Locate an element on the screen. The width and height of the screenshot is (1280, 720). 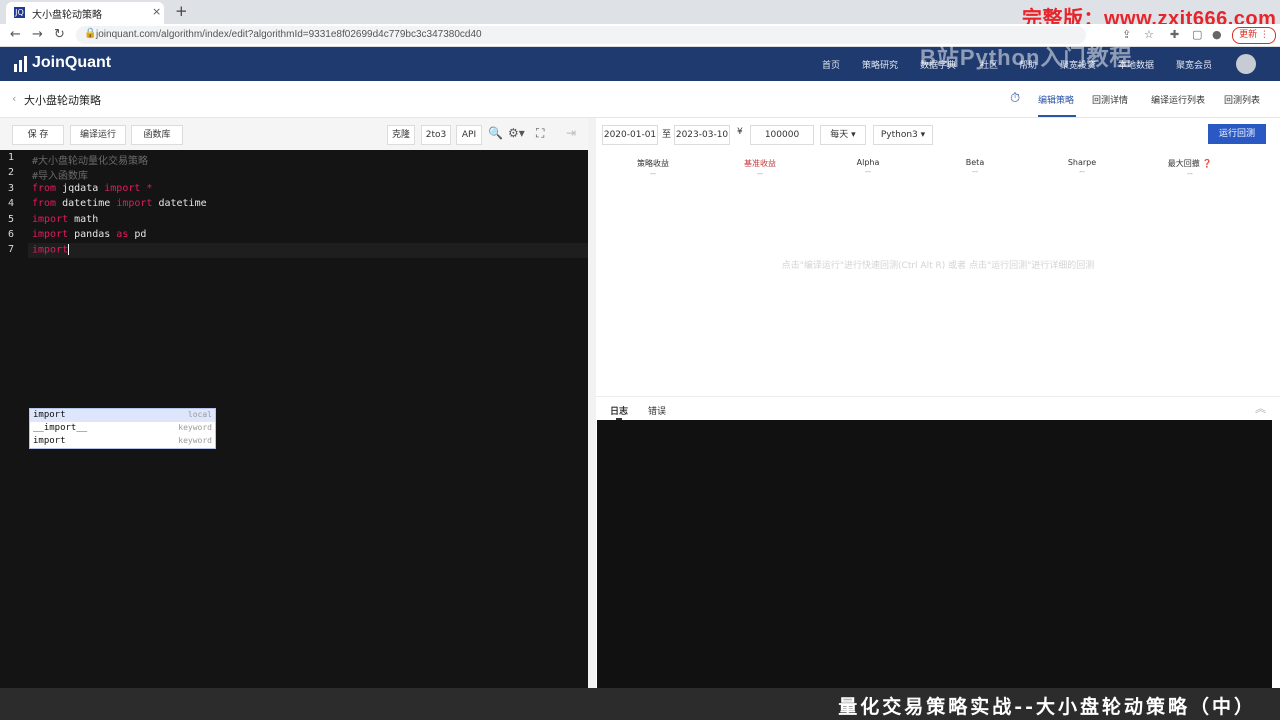
frequency-select: 每天 ▾ is located at coordinates (843, 135).